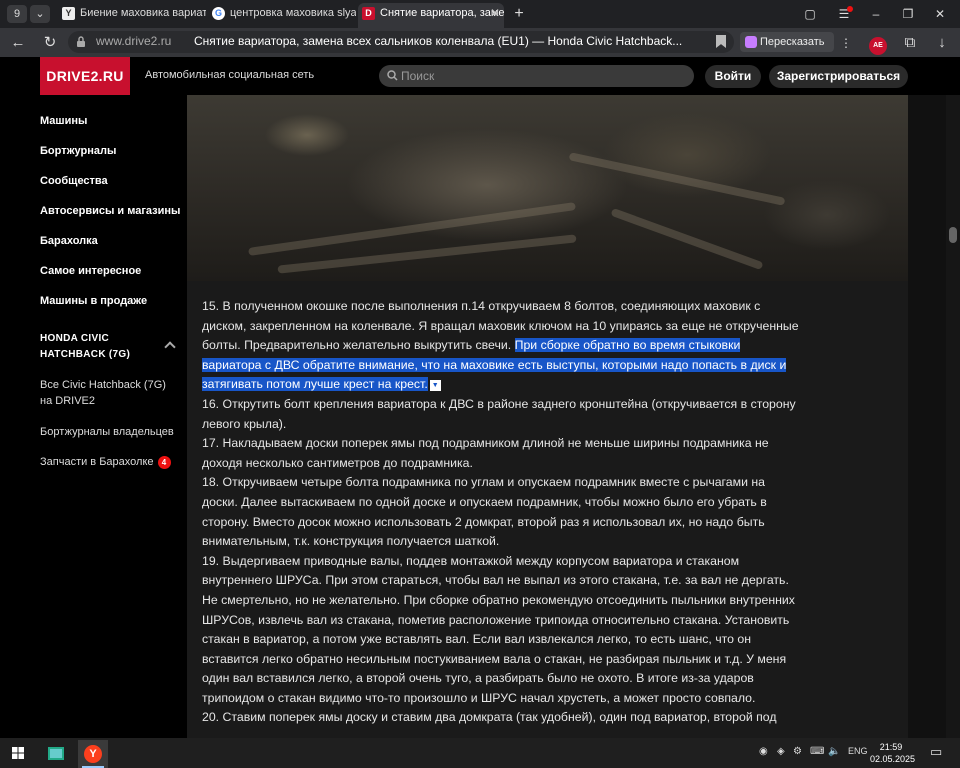 The image size is (960, 768). Describe the element at coordinates (50, 43) in the screenshot. I see `reload-icon: ↻` at that location.